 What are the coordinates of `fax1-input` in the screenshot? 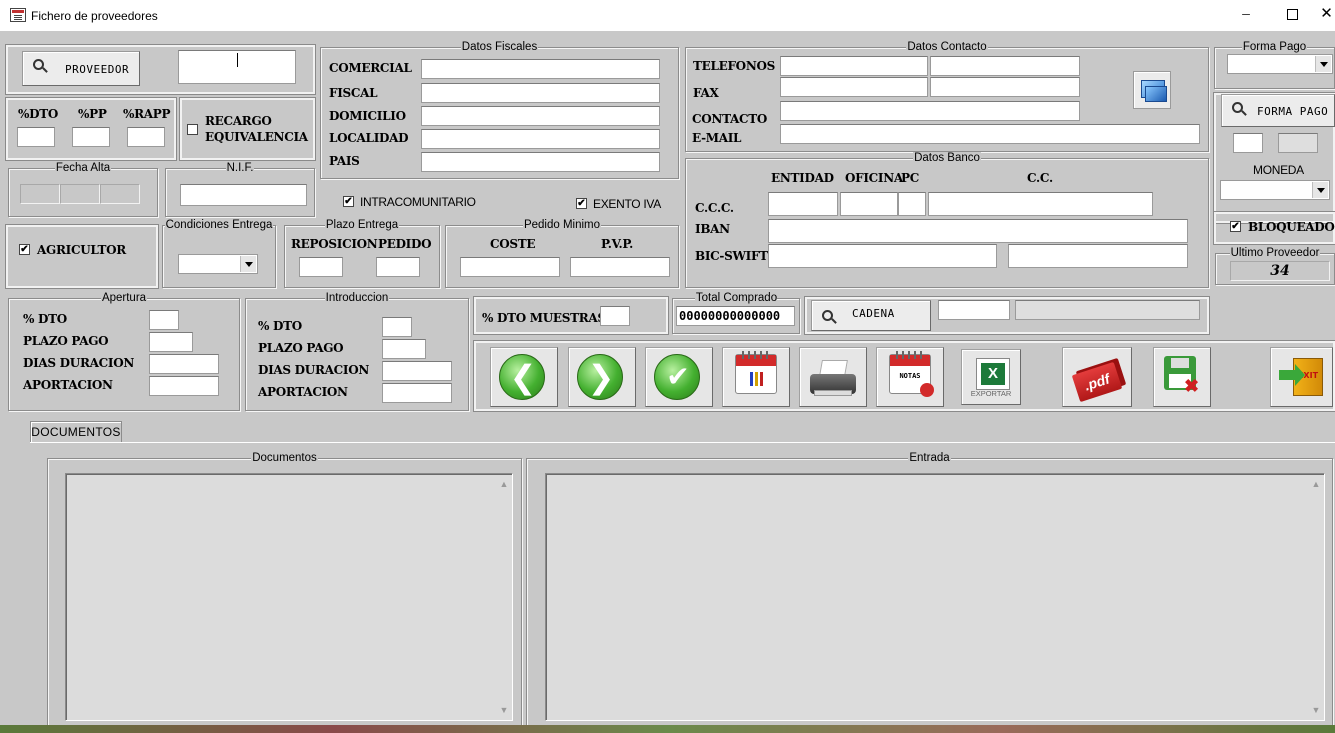 It's located at (854, 87).